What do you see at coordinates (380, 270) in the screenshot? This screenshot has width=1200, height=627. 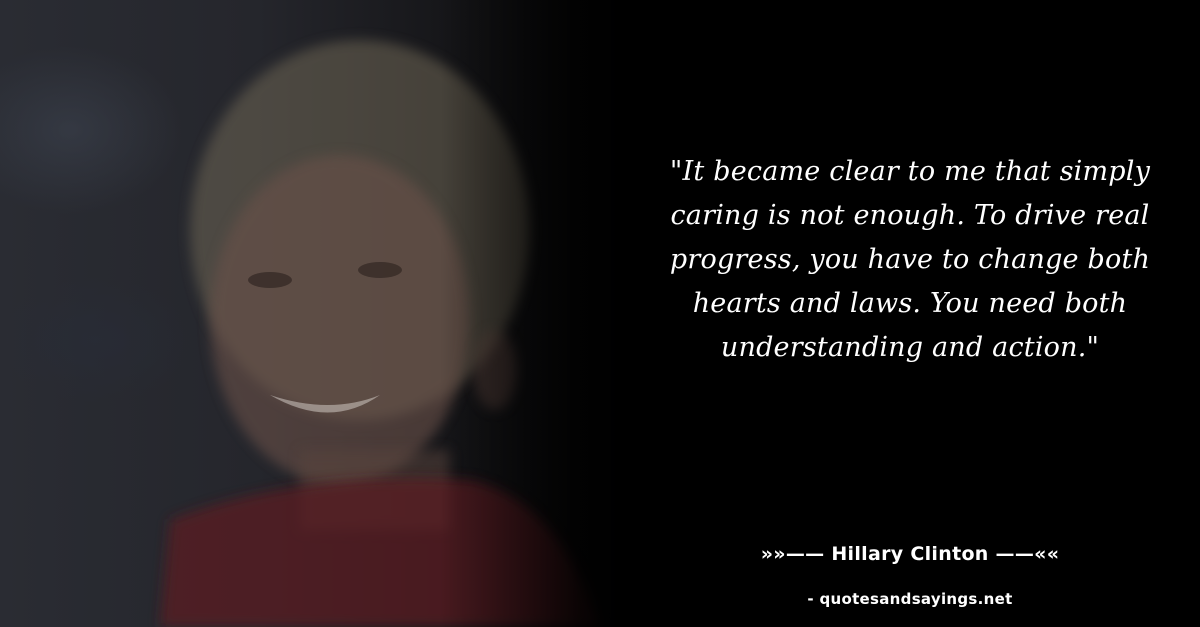 I see `right-eye-shape` at bounding box center [380, 270].